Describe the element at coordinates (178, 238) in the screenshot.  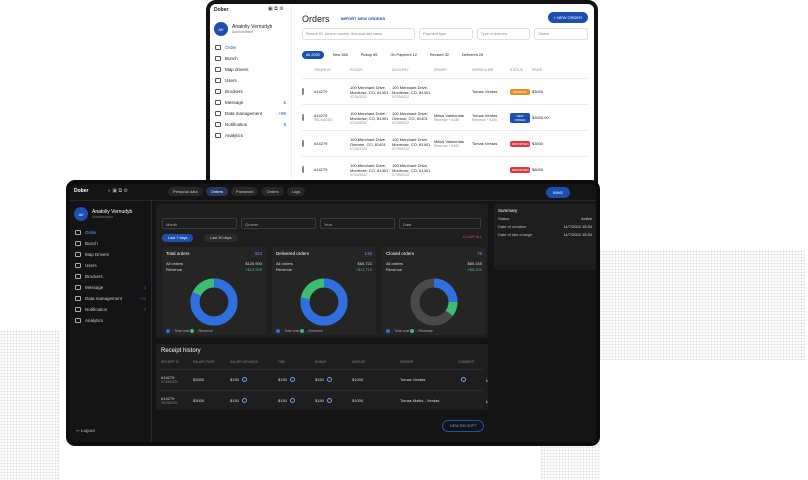
I see `tab-last-7-days: Last 7 days` at that location.